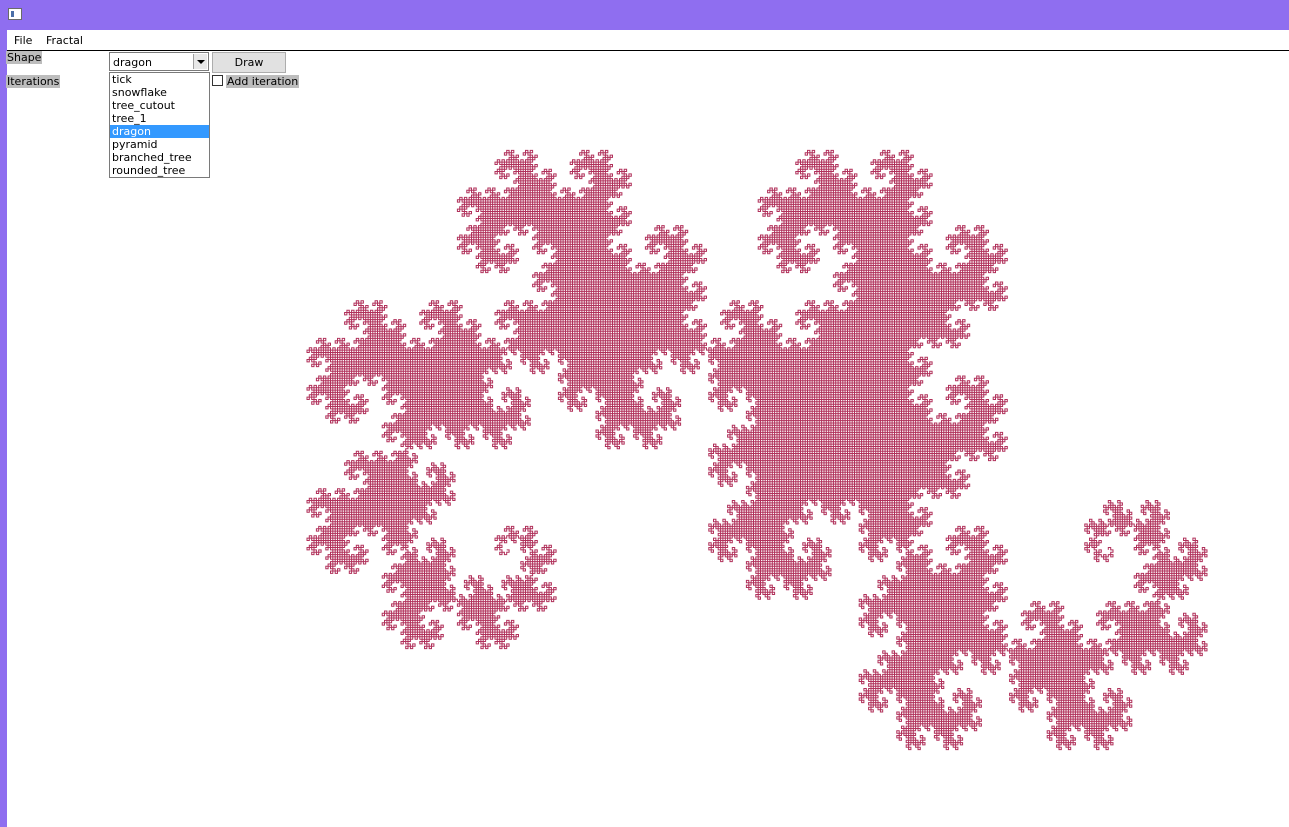 The height and width of the screenshot is (827, 1289). Describe the element at coordinates (23, 40) in the screenshot. I see `menu-file: File` at that location.